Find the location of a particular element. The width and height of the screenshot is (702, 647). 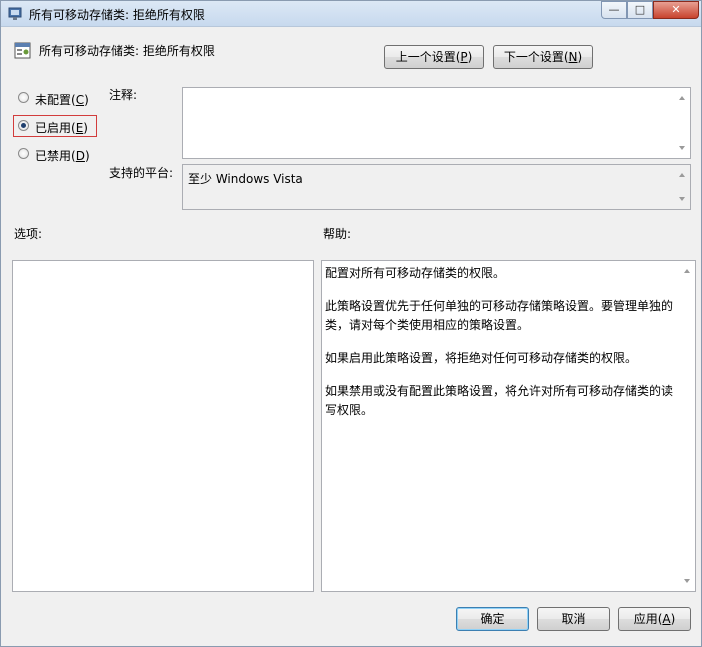

close-button: ✕ is located at coordinates (676, 10).